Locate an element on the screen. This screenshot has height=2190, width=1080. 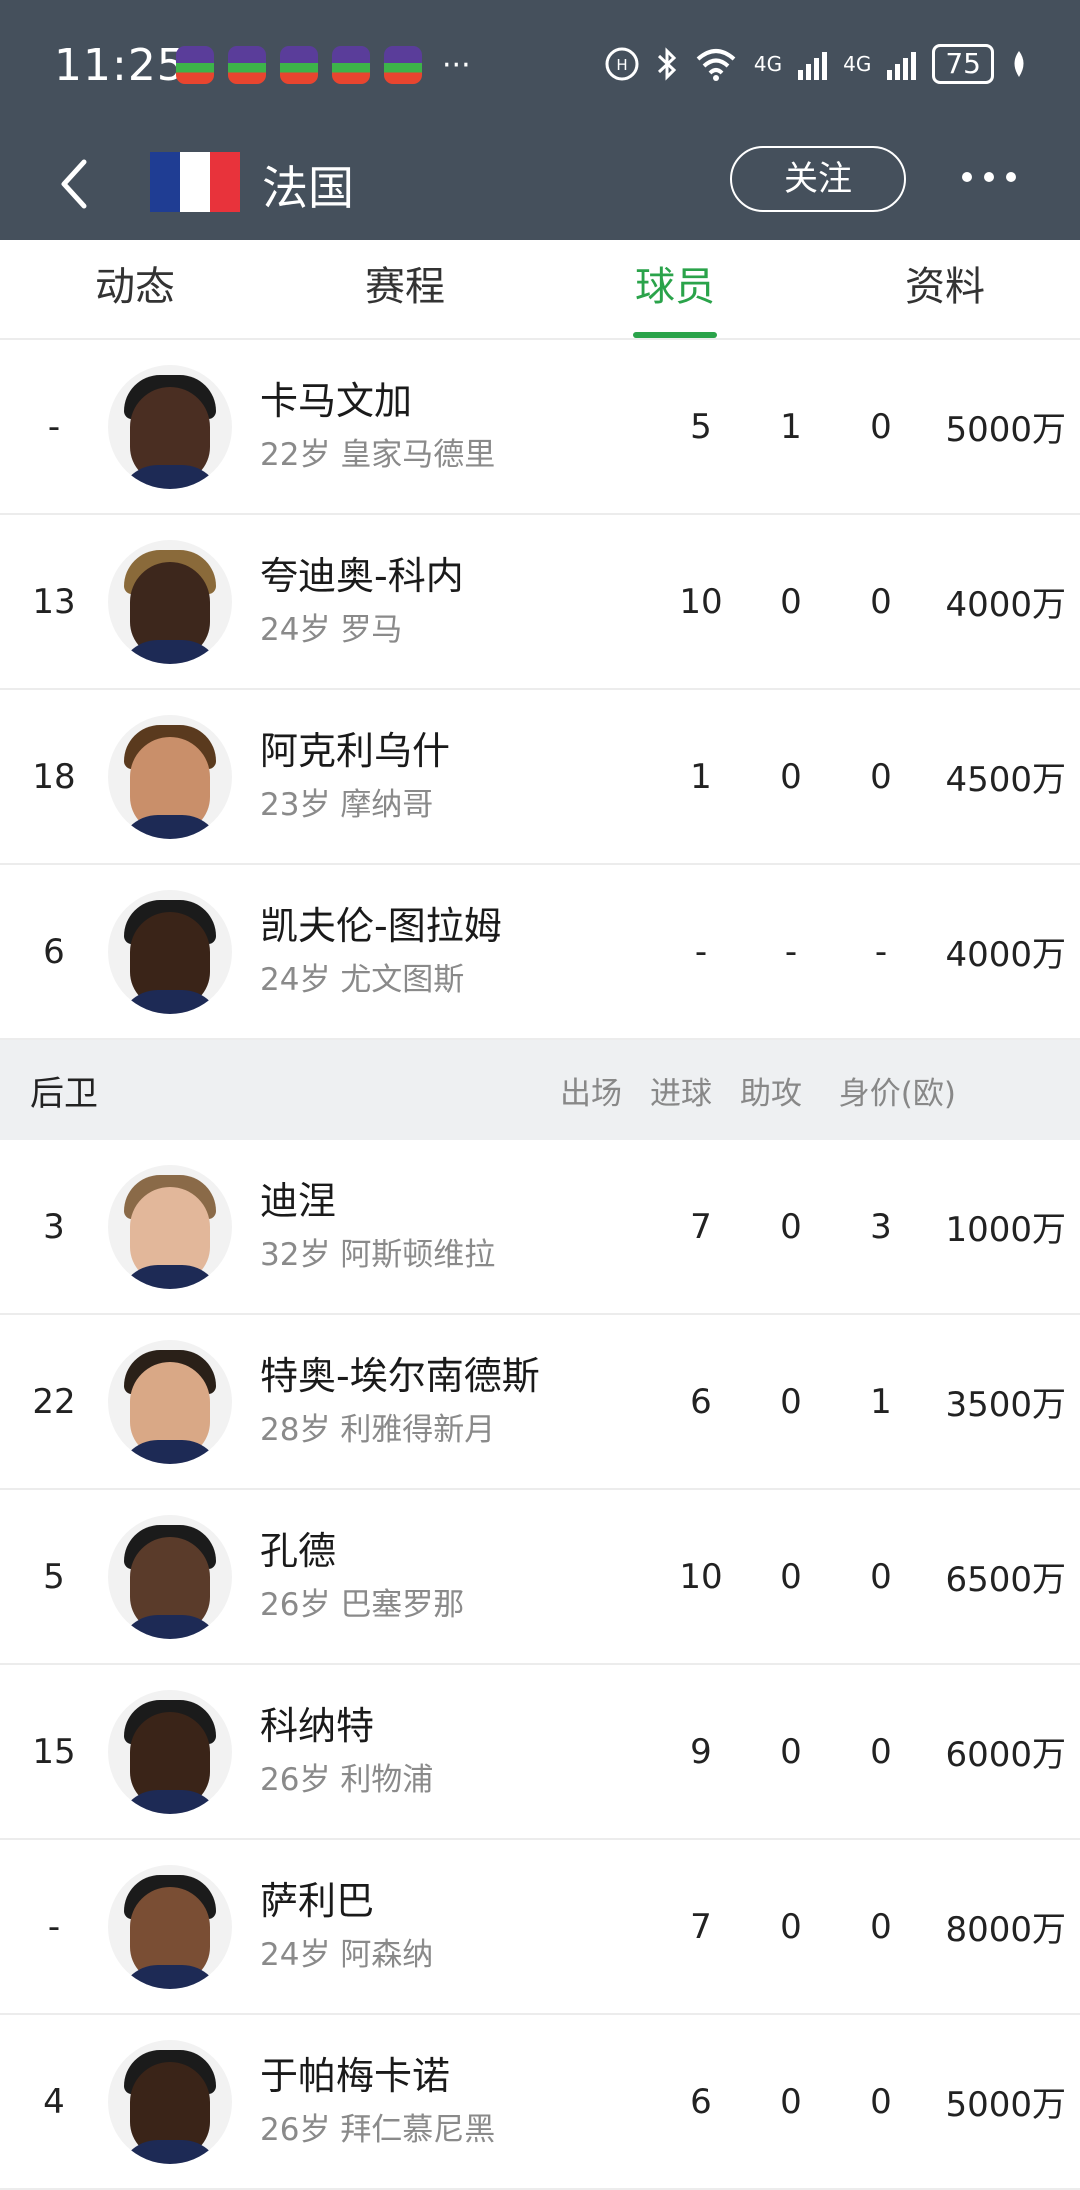
column-header-goals: 进球 is located at coordinates (681, 1093).